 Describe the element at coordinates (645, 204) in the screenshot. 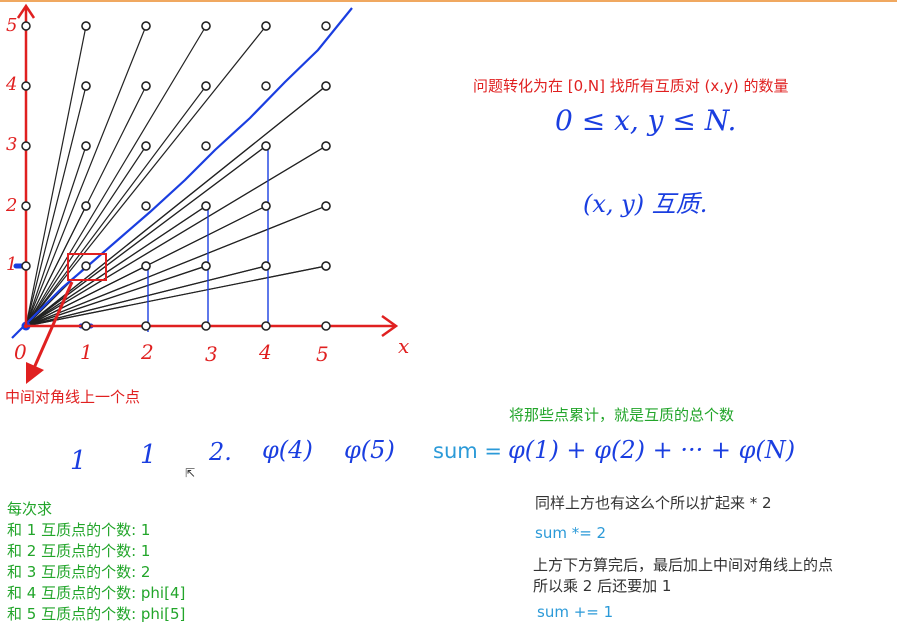

I see `coprime-handwritten: (x, y) 互质.` at that location.